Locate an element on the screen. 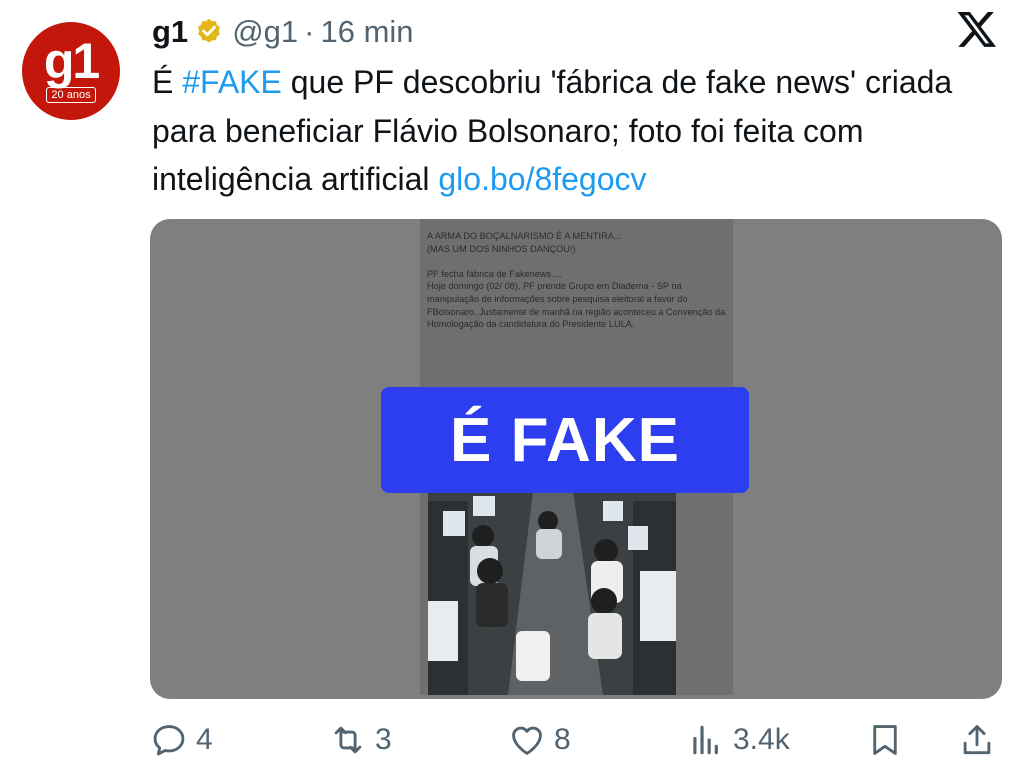 The image size is (1024, 782). share-button is located at coordinates (977, 740).